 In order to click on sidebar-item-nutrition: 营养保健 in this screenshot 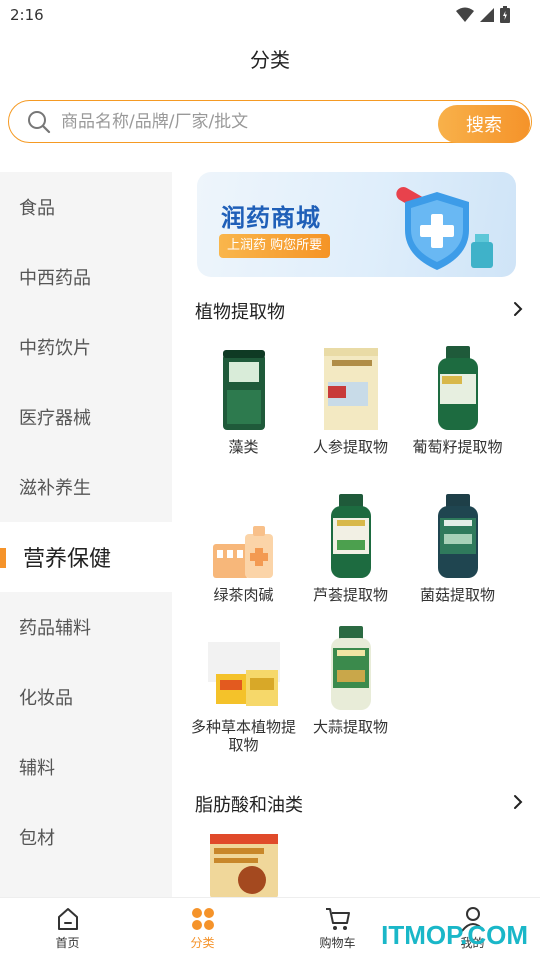, I will do `click(86, 557)`.